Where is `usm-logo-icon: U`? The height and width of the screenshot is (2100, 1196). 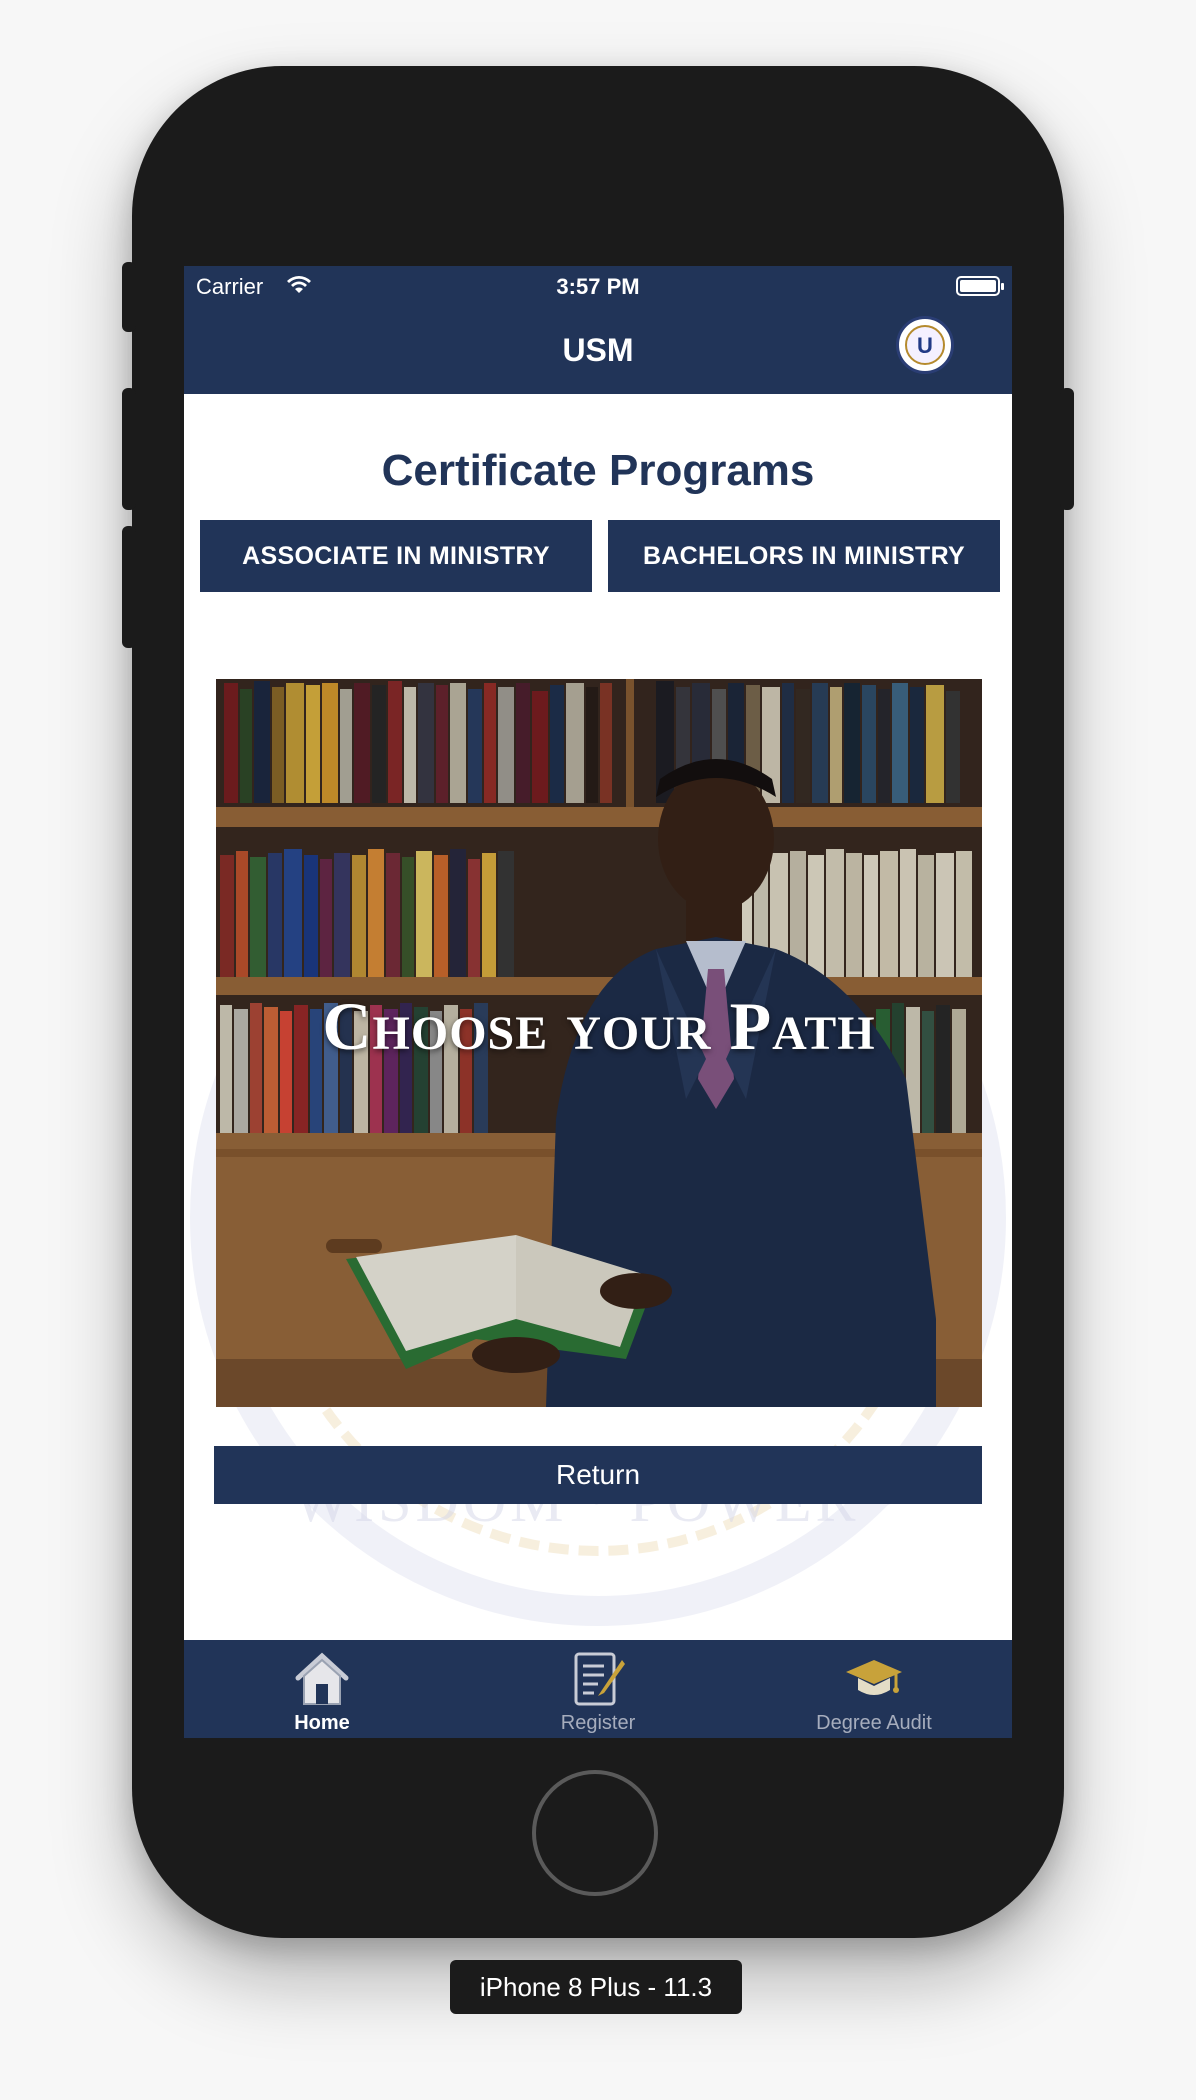
usm-logo-icon: U is located at coordinates (925, 345).